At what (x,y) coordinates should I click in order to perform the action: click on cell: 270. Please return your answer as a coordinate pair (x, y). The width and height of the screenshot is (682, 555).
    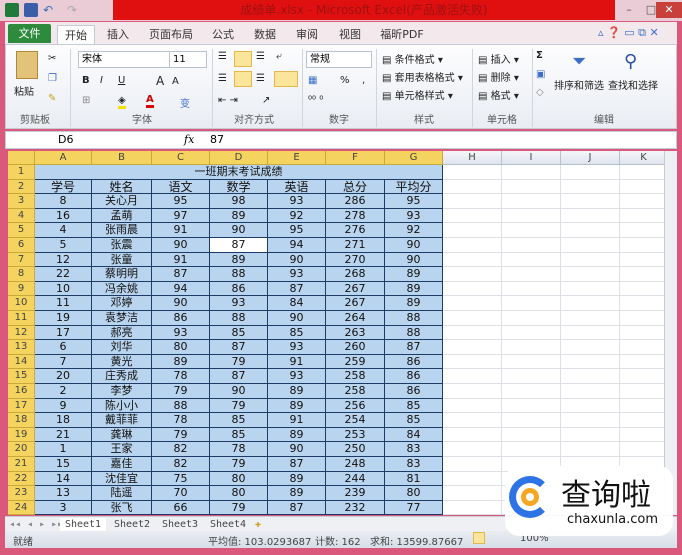
    Looking at the image, I should click on (355, 260).